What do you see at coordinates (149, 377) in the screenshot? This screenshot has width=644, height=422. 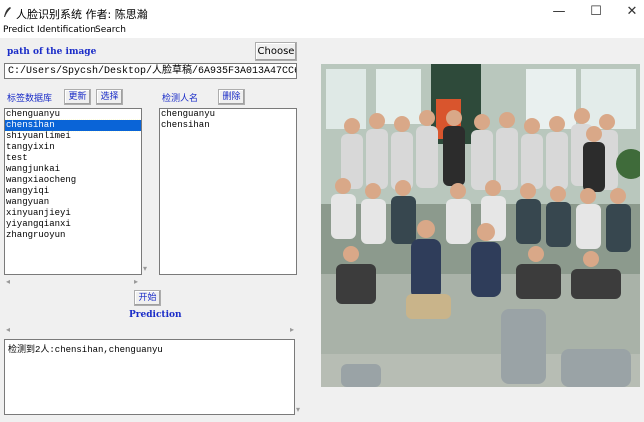 I see `prediction-result-text: 检测到2人:chensihan,chenguanyu` at bounding box center [149, 377].